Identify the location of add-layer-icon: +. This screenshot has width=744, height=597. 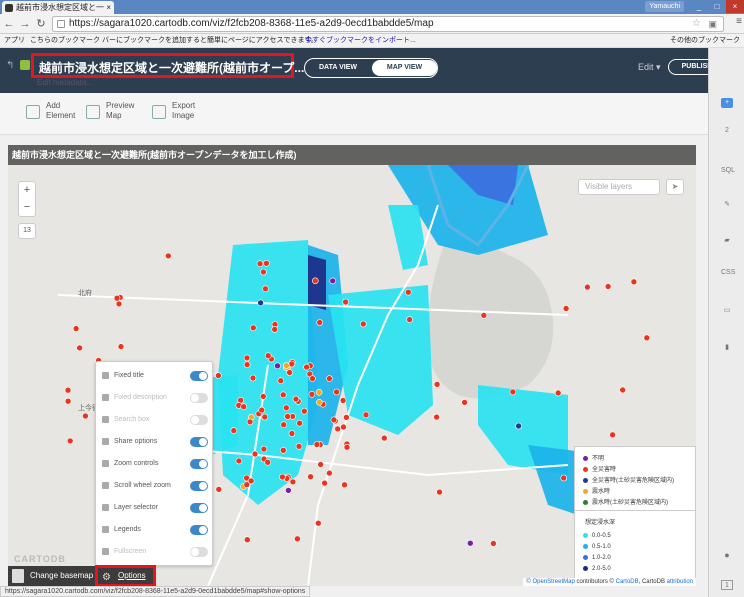
(727, 103).